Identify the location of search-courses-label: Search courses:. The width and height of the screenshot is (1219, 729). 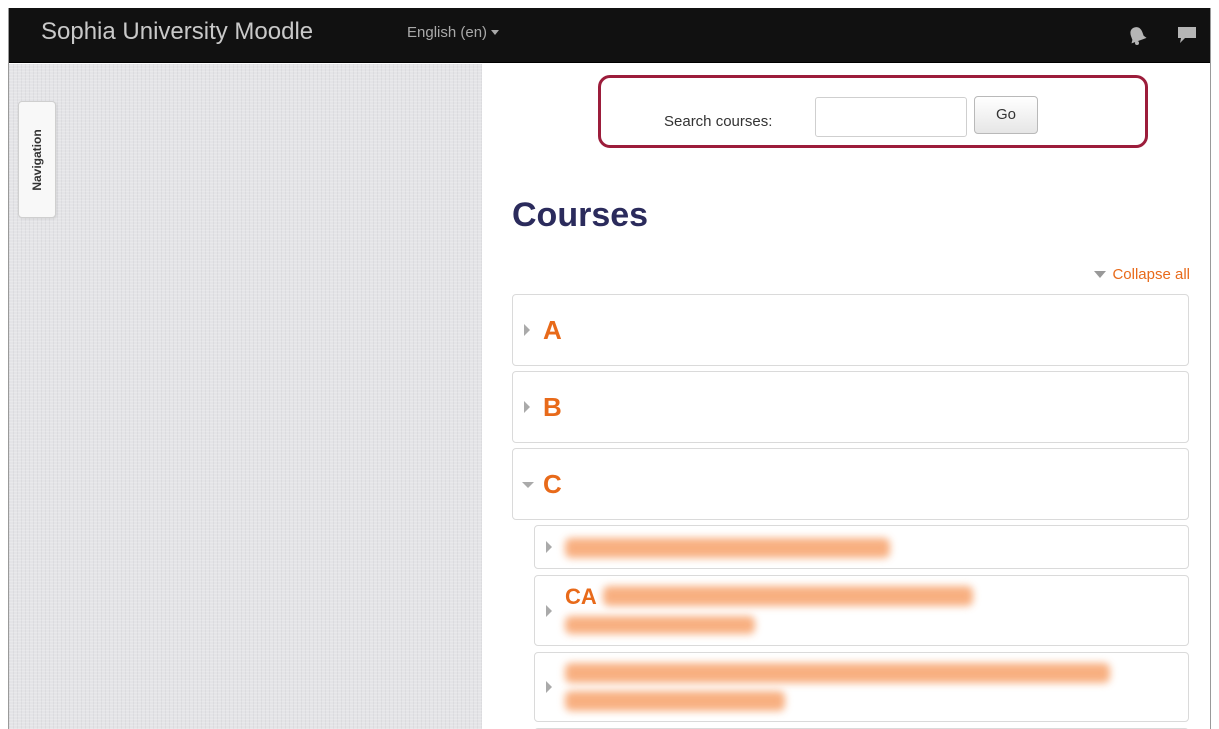
(718, 121).